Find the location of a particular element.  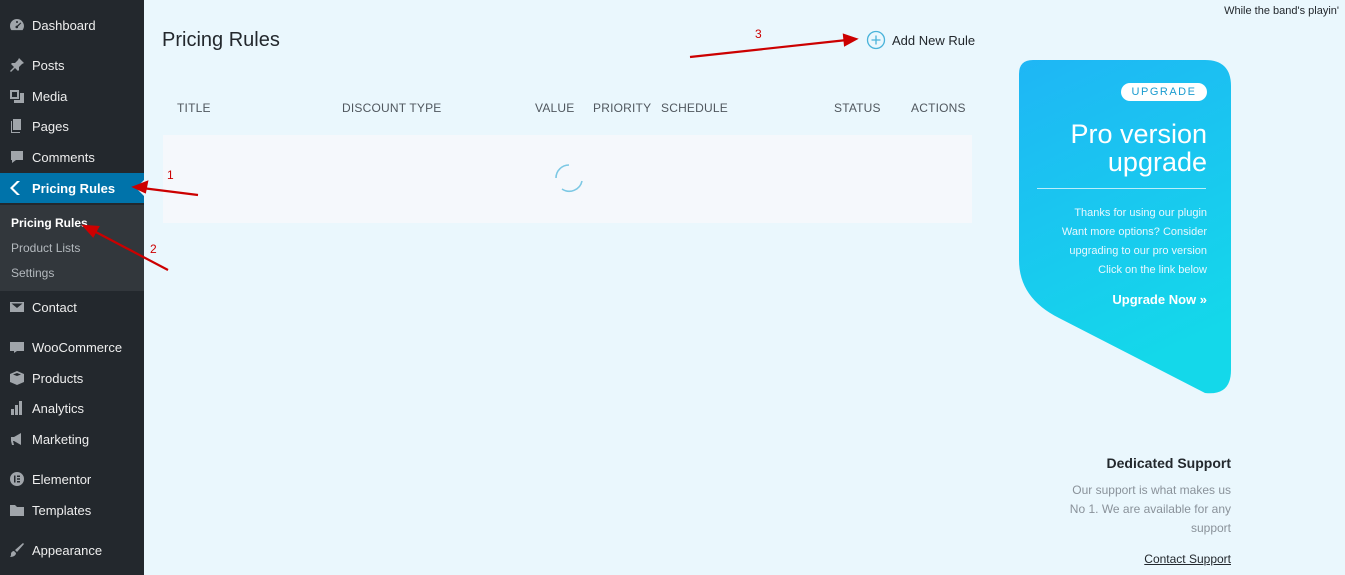

annotation-label-1: 1 is located at coordinates (170, 175).